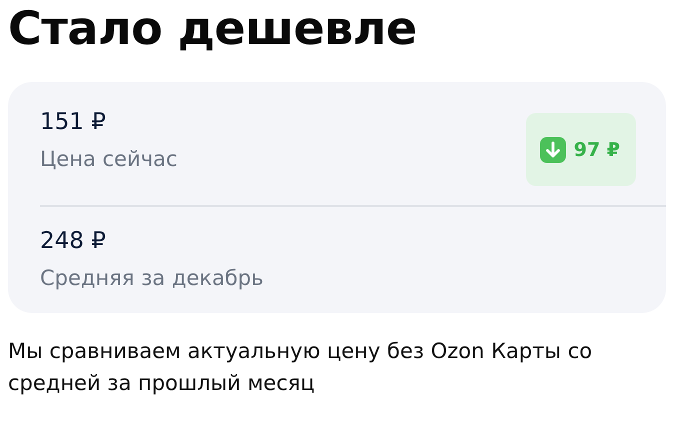 The height and width of the screenshot is (428, 680). I want to click on price-drop-amount: 97 ₽, so click(597, 149).